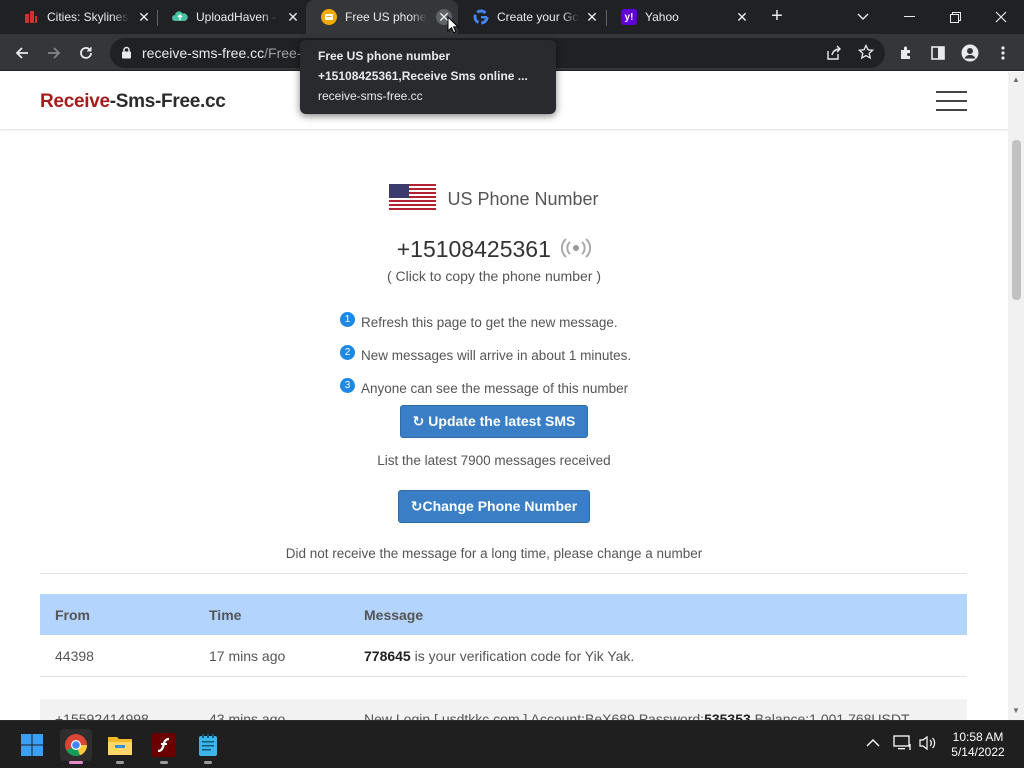 This screenshot has width=1024, height=768. Describe the element at coordinates (1016, 79) in the screenshot. I see `scroll-up-arrow-icon: ▲` at that location.